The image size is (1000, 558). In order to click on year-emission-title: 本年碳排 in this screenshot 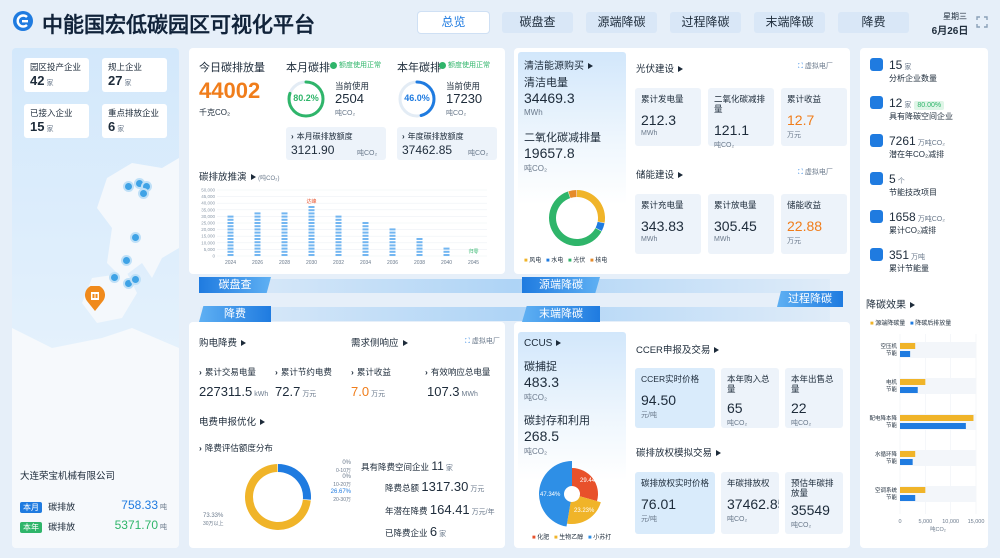, I will do `click(419, 68)`.